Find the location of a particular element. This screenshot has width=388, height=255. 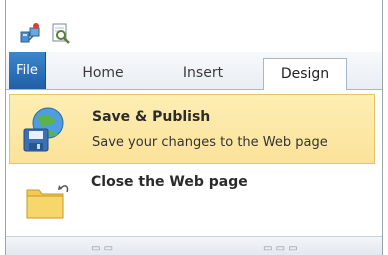

tab-design: Design is located at coordinates (305, 74).